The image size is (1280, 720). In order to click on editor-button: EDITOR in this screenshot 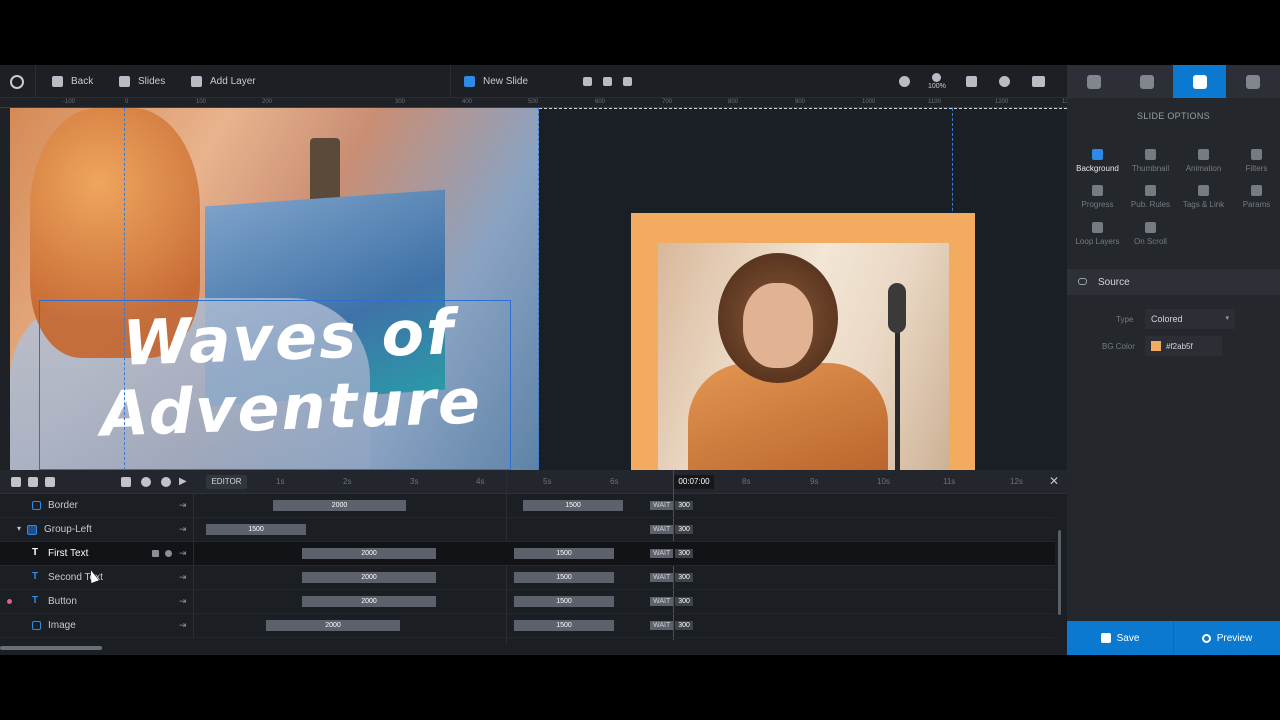, I will do `click(226, 482)`.